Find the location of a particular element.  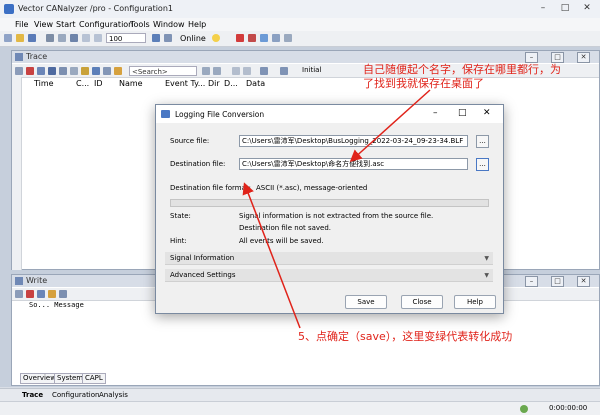

annotation-arrow-progress is located at coordinates (271, 255).